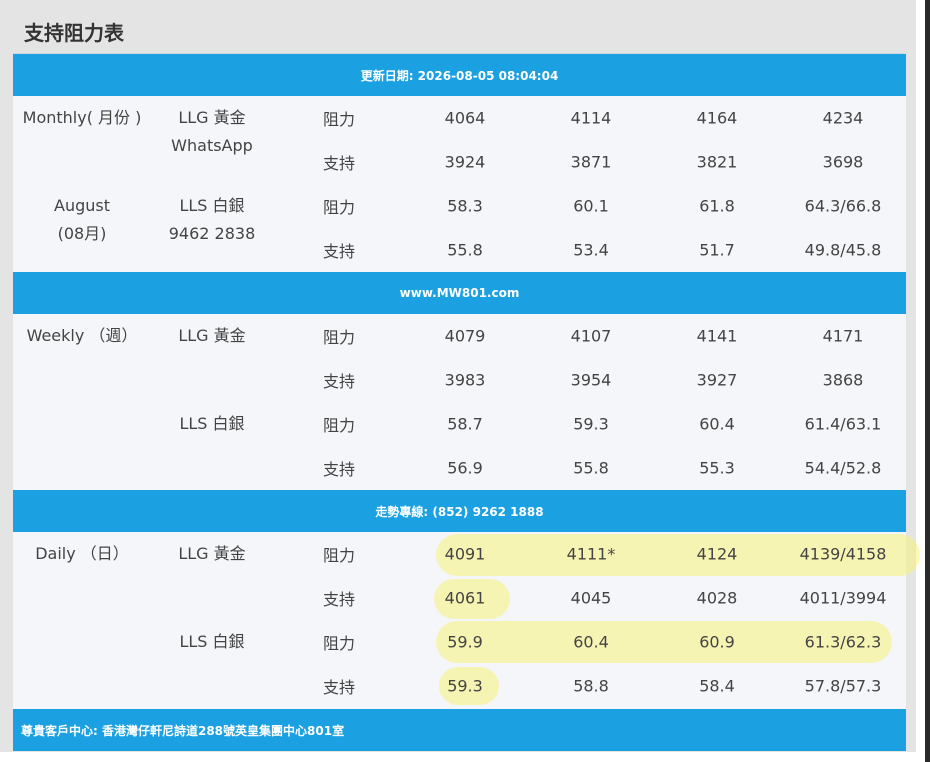  Describe the element at coordinates (843, 118) in the screenshot. I see `value-cell: 4234` at that location.